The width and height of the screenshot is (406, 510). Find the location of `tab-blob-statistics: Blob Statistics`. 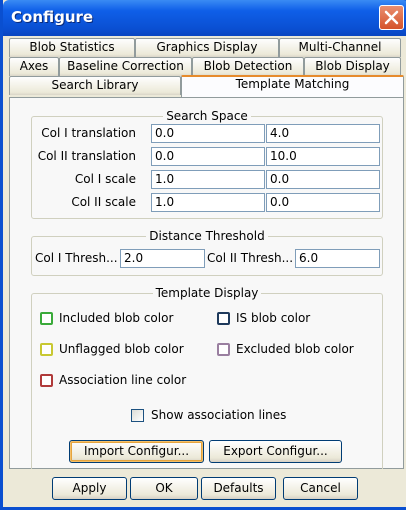

tab-blob-statistics: Blob Statistics is located at coordinates (72, 47).